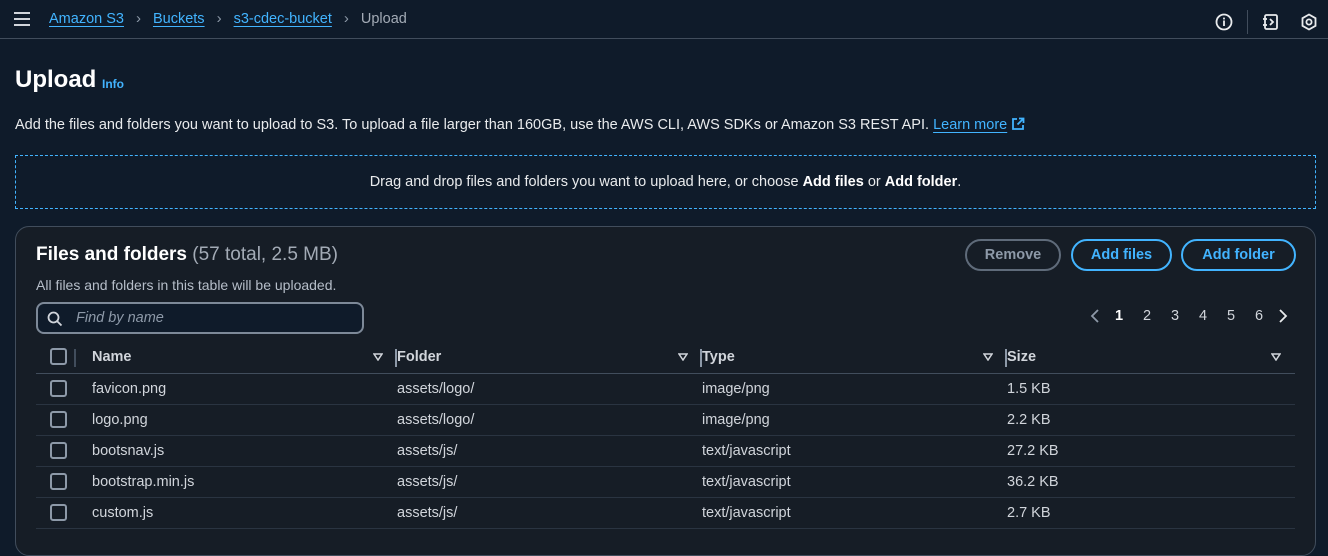 This screenshot has height=556, width=1328. Describe the element at coordinates (283, 19) in the screenshot. I see `breadcrumb-bucket: s3-cdec-bucket` at that location.